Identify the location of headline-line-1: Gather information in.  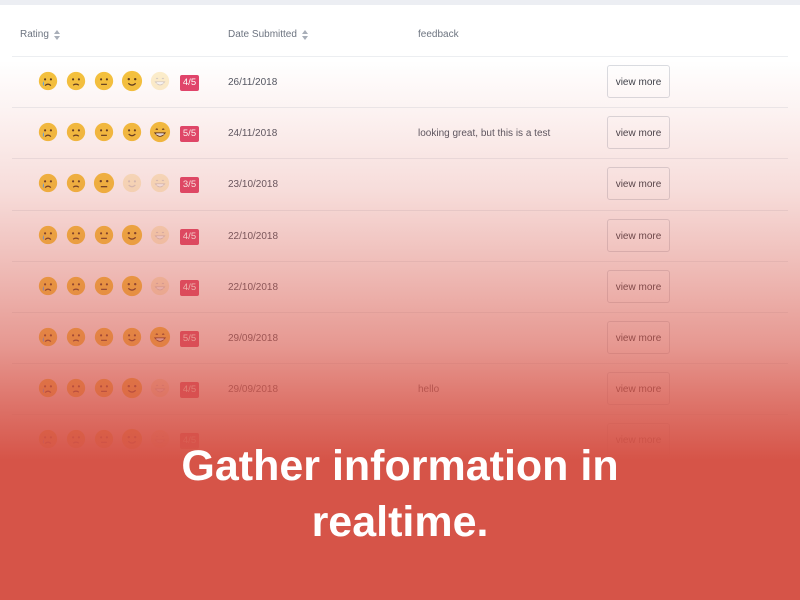
(400, 466).